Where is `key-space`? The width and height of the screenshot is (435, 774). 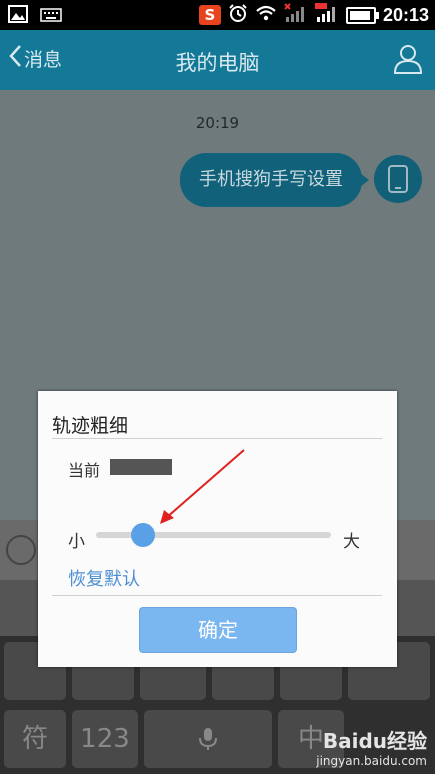
key-space is located at coordinates (208, 739).